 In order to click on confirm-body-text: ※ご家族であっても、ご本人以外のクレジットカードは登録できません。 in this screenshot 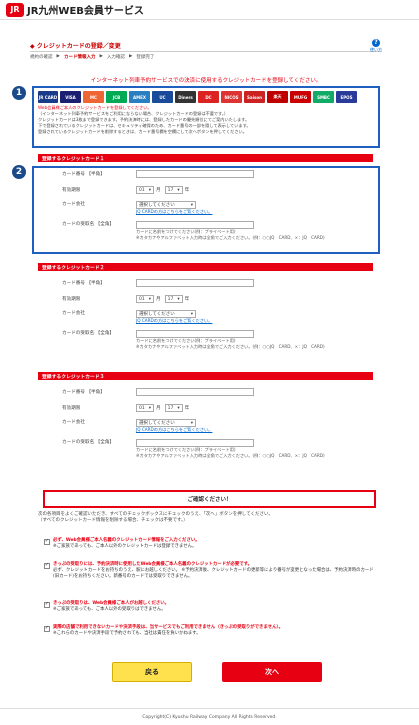, I will do `click(125, 546)`.